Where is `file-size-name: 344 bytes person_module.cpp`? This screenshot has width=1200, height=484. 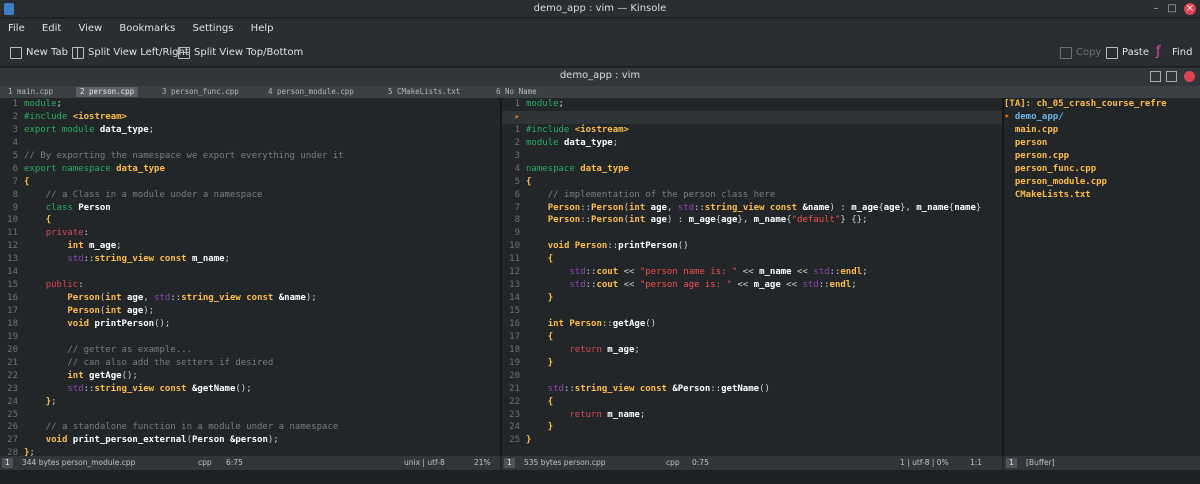 file-size-name: 344 bytes person_module.cpp is located at coordinates (79, 462).